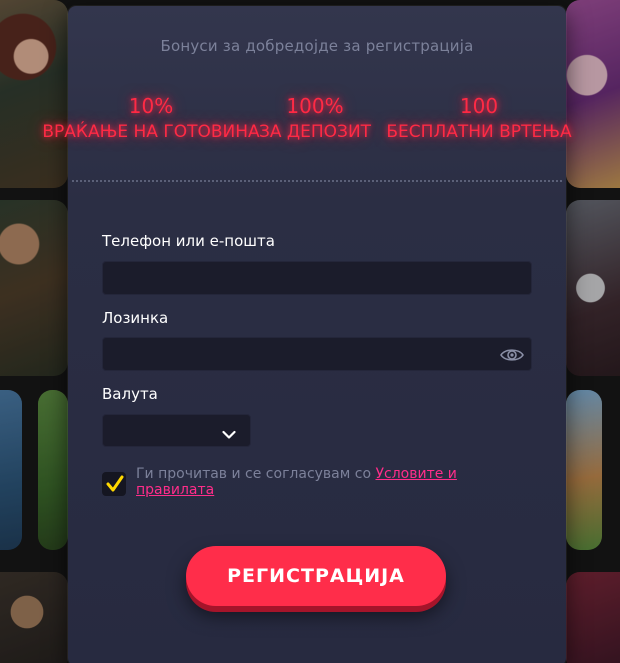  Describe the element at coordinates (130, 394) in the screenshot. I see `currency-label: Валута` at that location.